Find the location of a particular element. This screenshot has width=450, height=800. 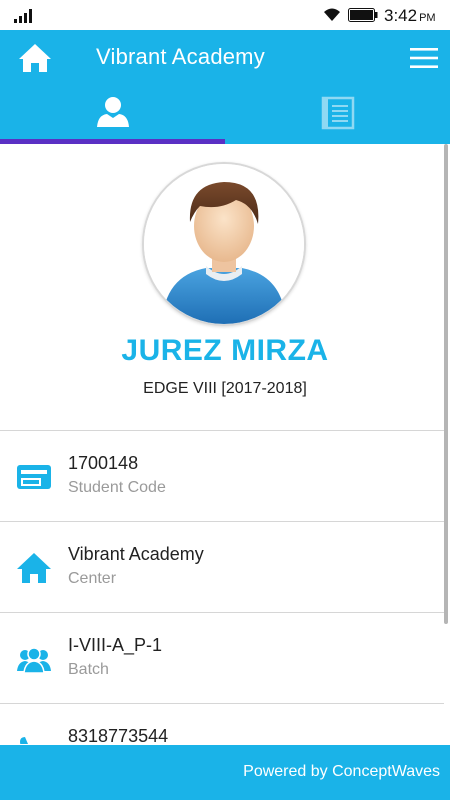

info-row-batch: I-VIII-A_P-1 Batch is located at coordinates (222, 657).